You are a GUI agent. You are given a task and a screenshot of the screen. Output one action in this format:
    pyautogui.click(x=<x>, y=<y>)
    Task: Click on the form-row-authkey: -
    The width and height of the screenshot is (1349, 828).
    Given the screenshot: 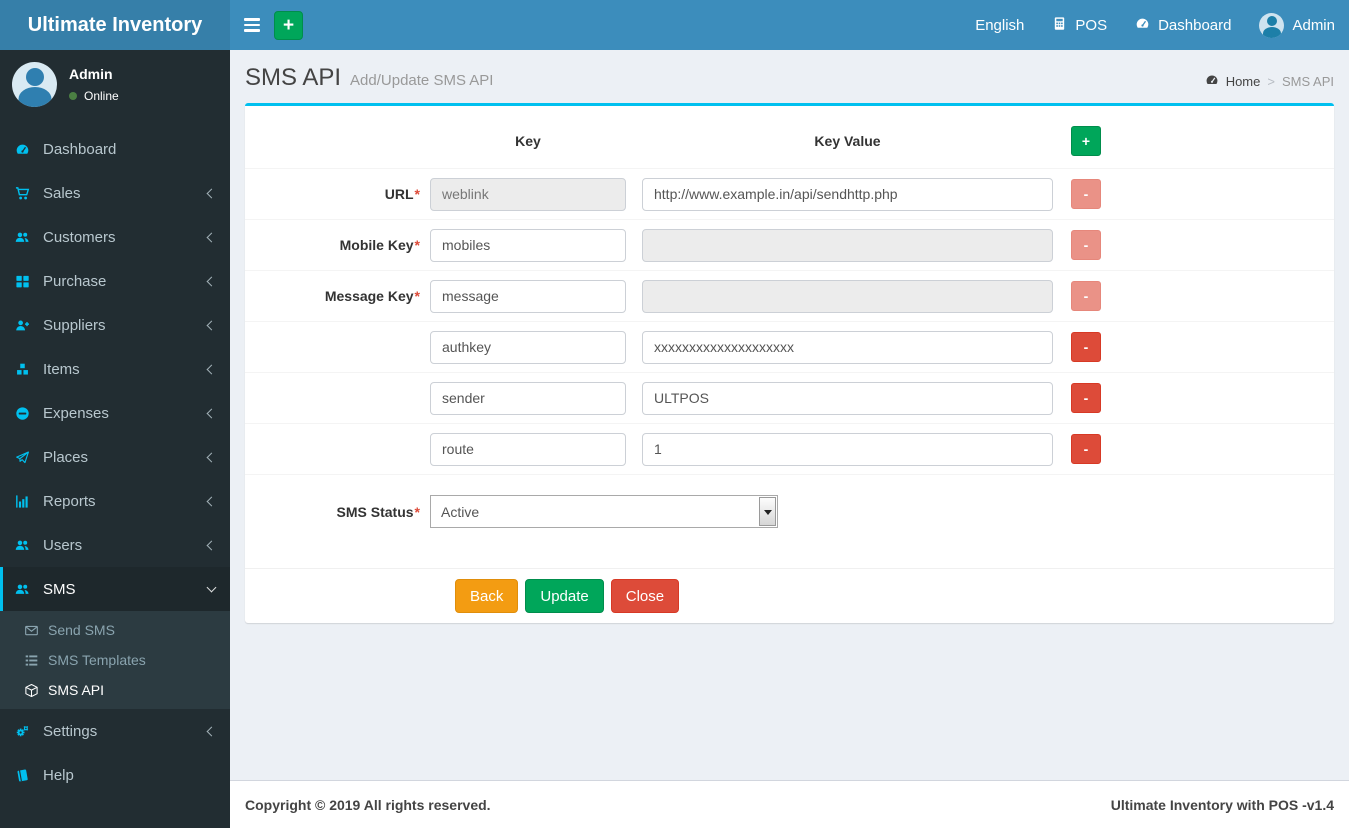 What is the action you would take?
    pyautogui.click(x=789, y=347)
    